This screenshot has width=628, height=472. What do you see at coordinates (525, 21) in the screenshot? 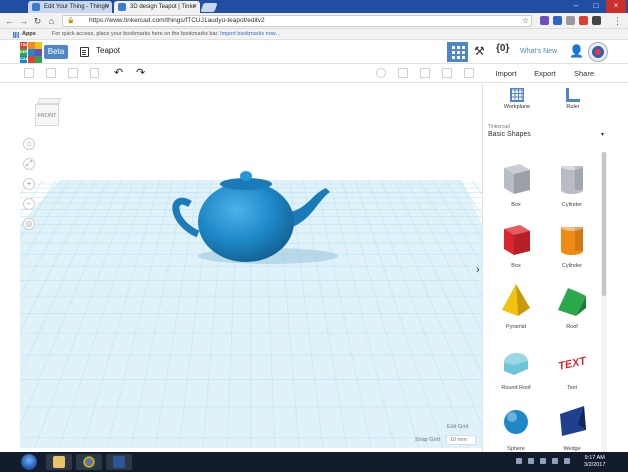
I see `bookmark-star-icon: ☆` at bounding box center [525, 21].